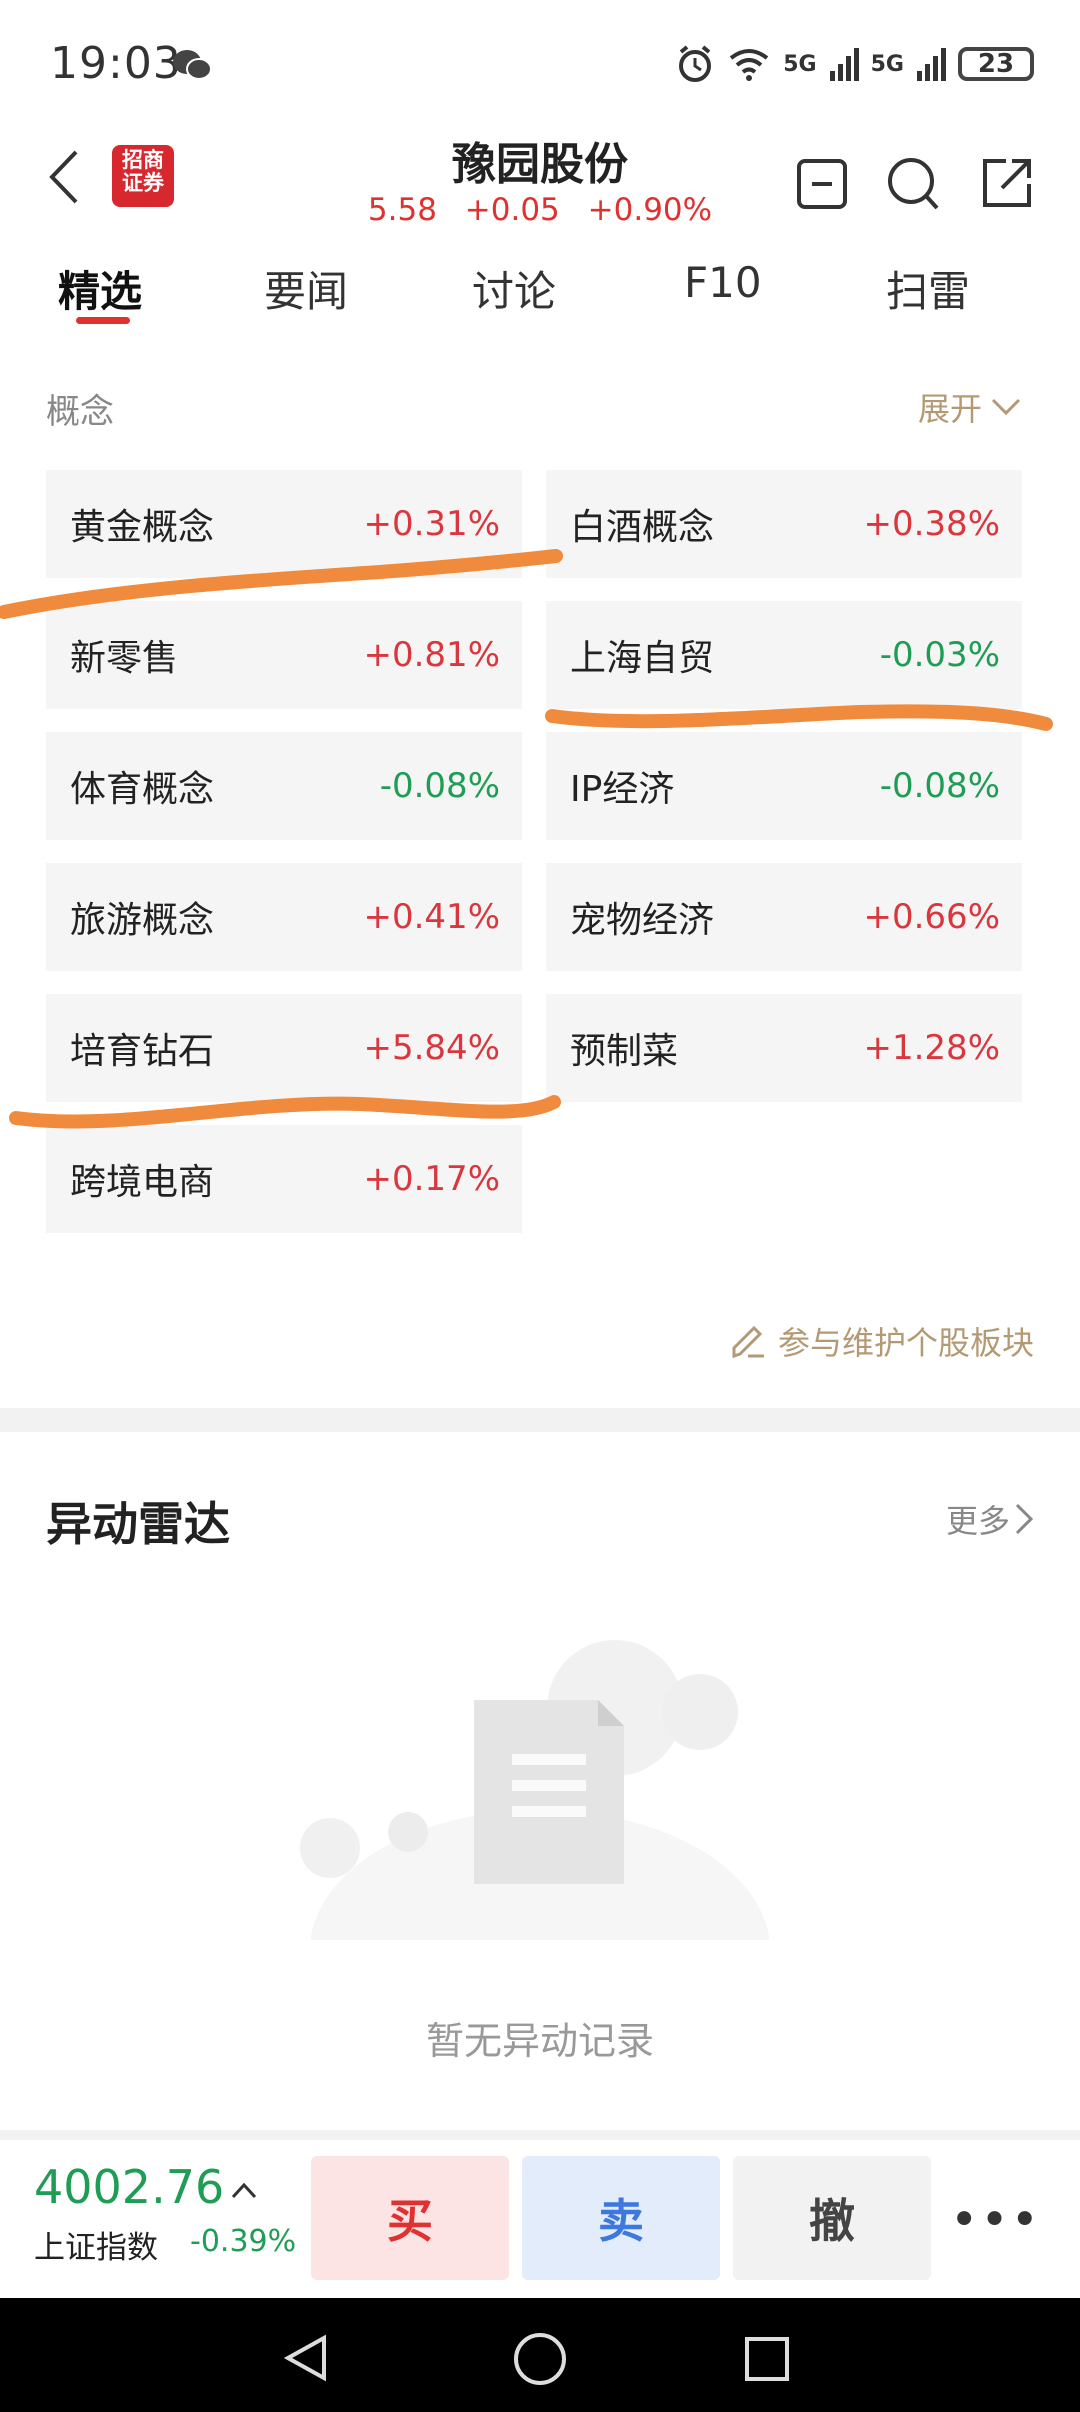  What do you see at coordinates (96, 2248) in the screenshot?
I see `index-name: 上证指数` at bounding box center [96, 2248].